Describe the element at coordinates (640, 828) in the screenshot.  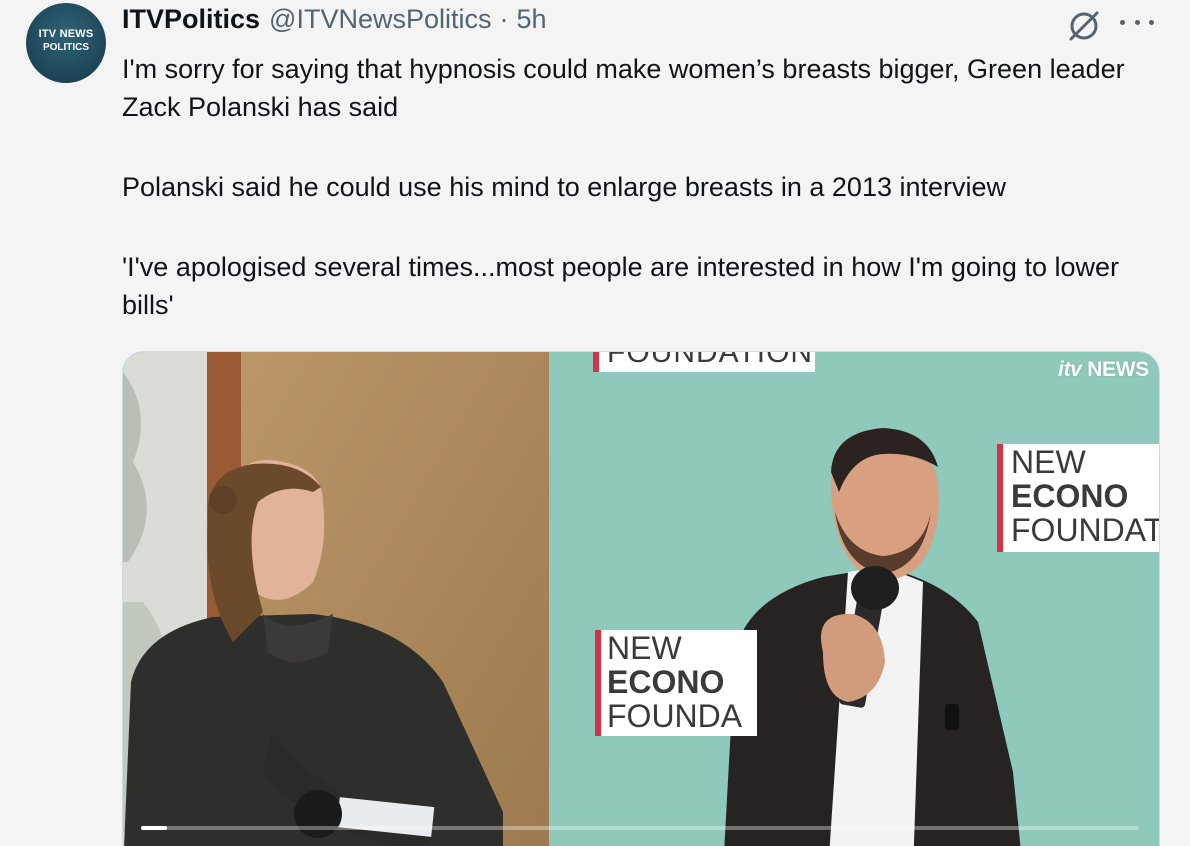
I see `video-progress-bar` at that location.